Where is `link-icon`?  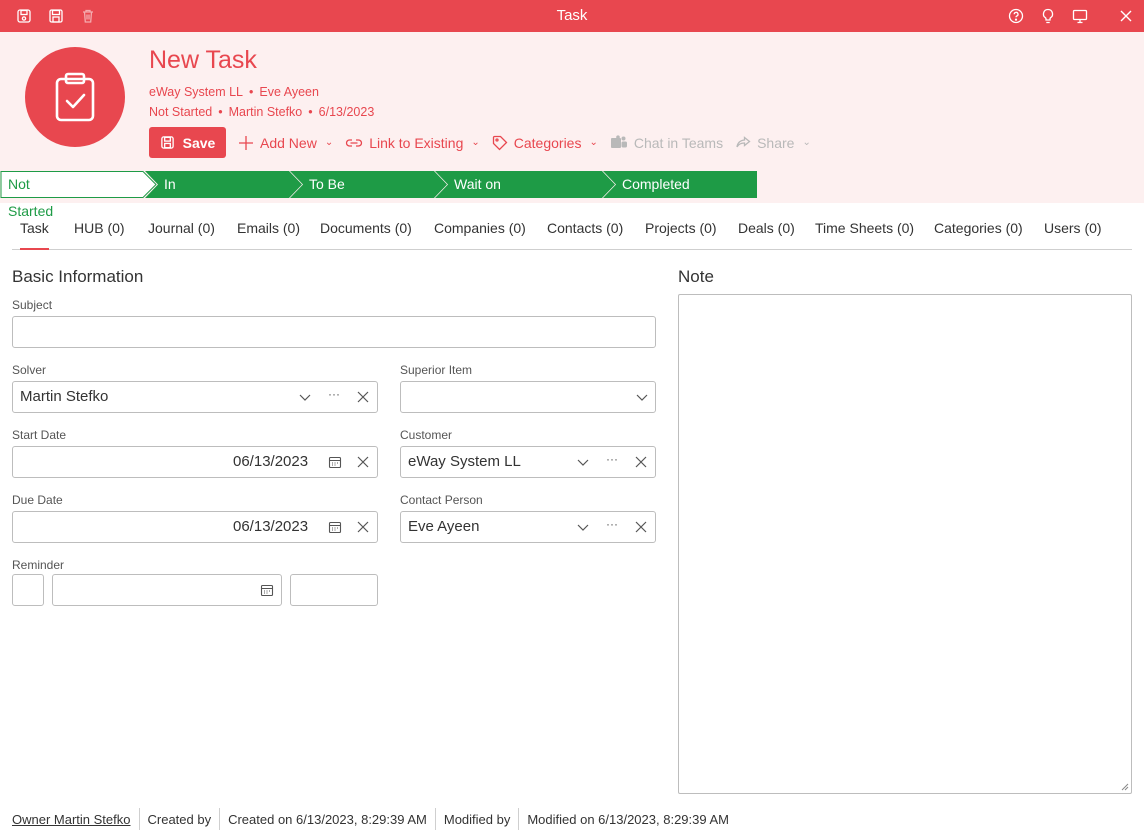 link-icon is located at coordinates (354, 142).